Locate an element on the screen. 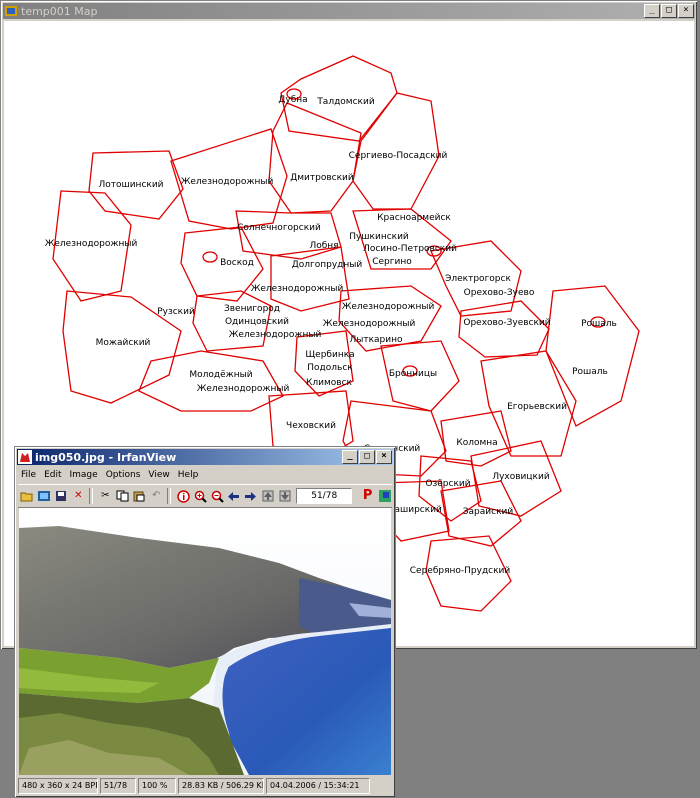 The image size is (700, 798). paste-icon is located at coordinates (139, 496).